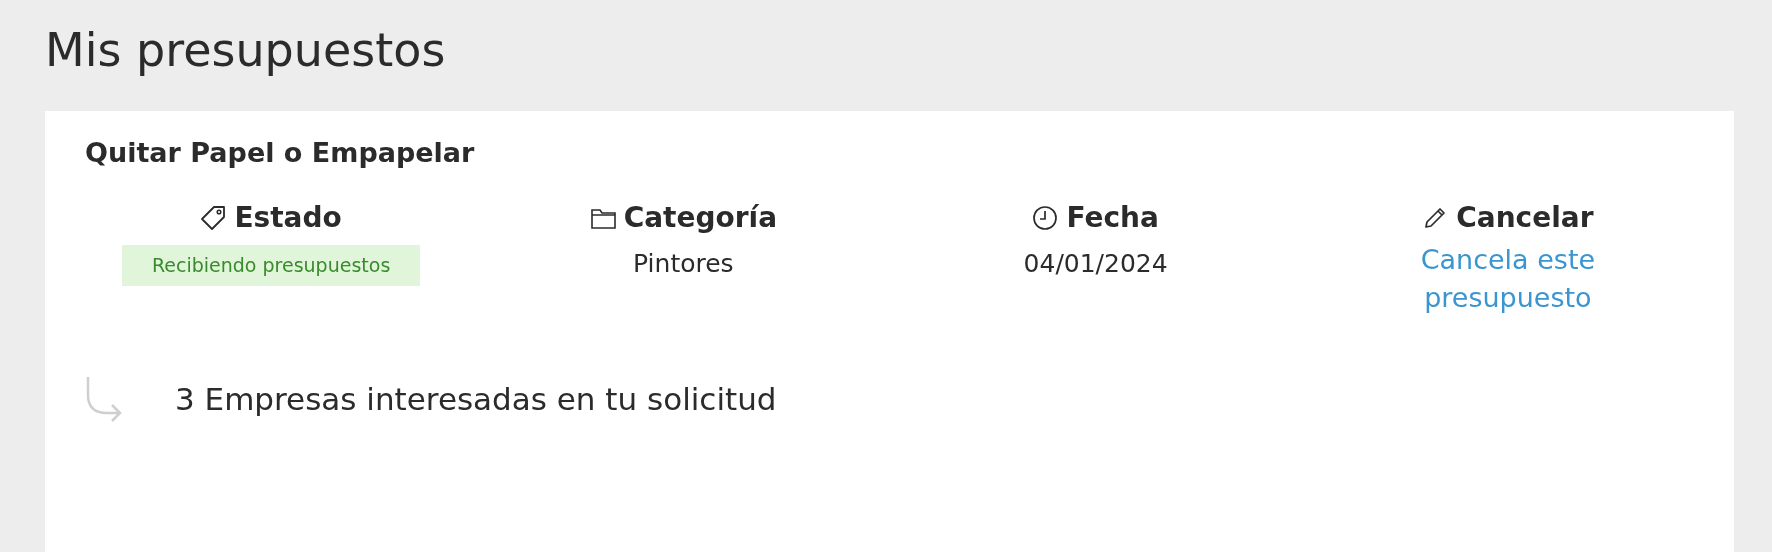 The image size is (1772, 552). Describe the element at coordinates (700, 218) in the screenshot. I see `field-label: Categoría` at that location.